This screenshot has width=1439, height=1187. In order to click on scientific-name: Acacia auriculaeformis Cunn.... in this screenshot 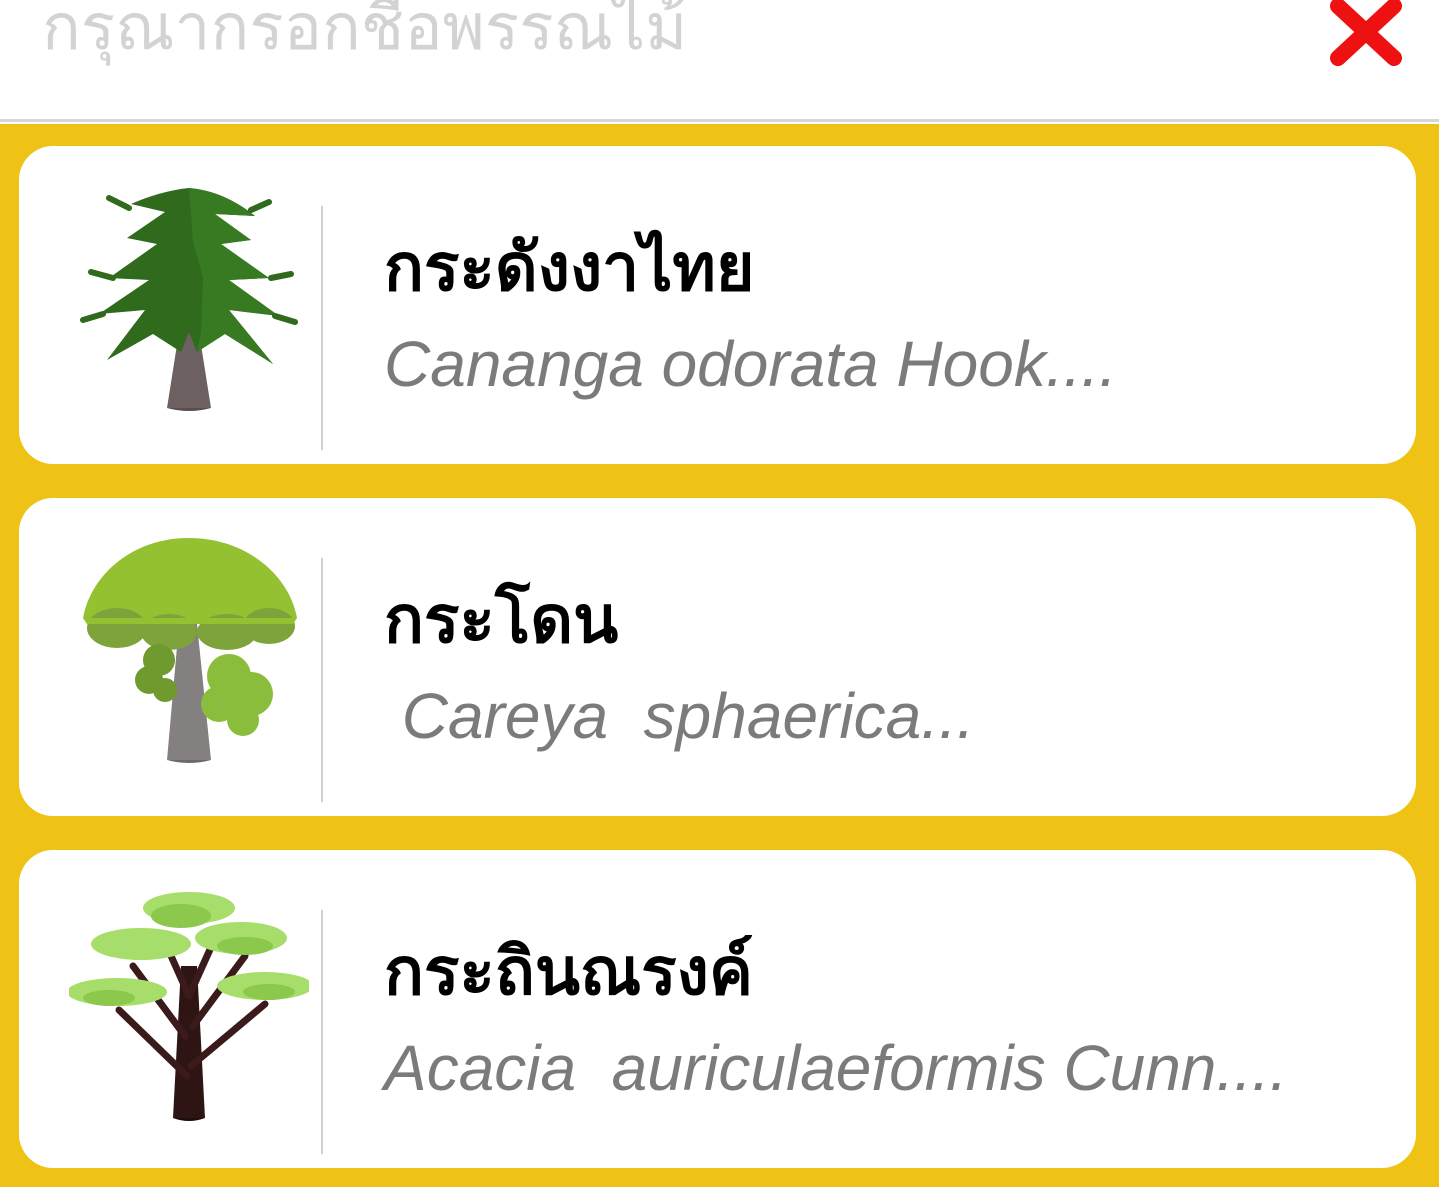, I will do `click(836, 1068)`.